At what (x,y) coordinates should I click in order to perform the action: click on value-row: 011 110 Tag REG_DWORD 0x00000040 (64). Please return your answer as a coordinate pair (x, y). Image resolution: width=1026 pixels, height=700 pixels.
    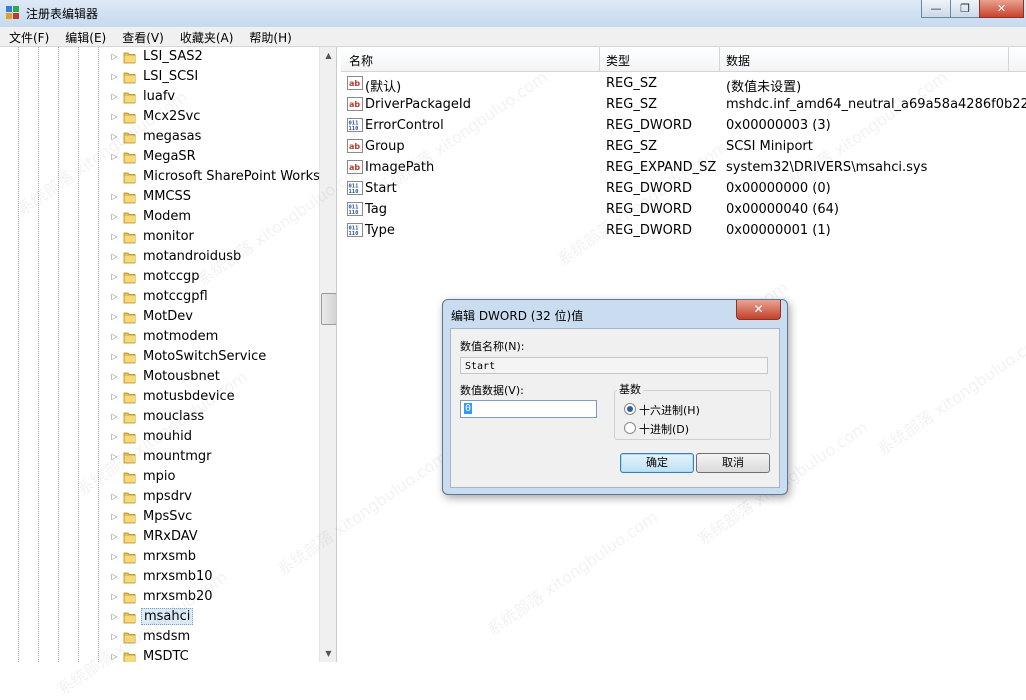
    Looking at the image, I should click on (683, 209).